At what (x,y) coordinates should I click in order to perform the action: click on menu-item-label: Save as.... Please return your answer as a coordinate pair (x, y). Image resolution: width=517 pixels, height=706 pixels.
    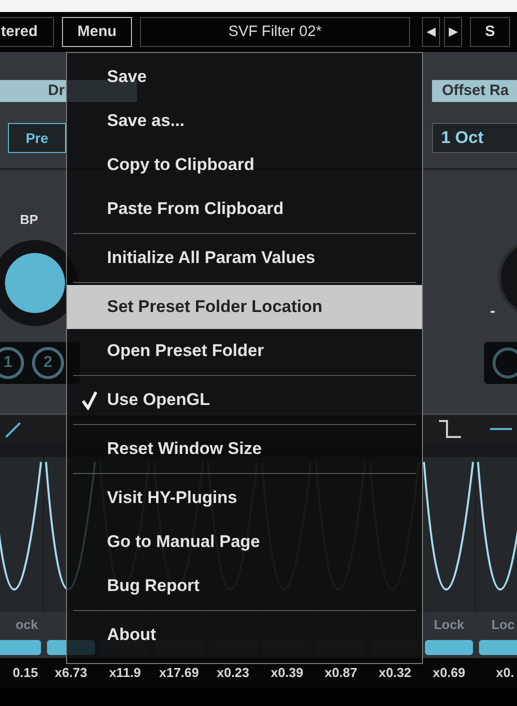
    Looking at the image, I should click on (146, 121).